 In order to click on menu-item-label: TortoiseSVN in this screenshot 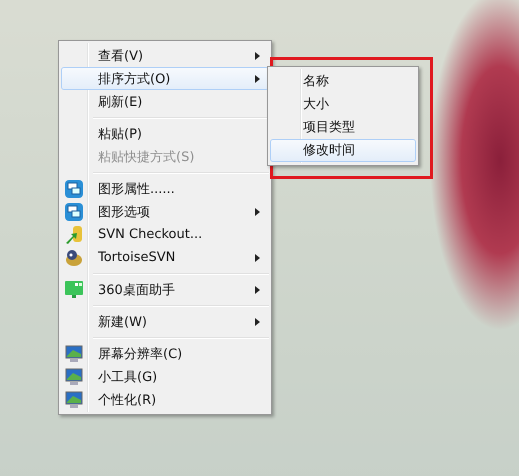, I will do `click(137, 257)`.